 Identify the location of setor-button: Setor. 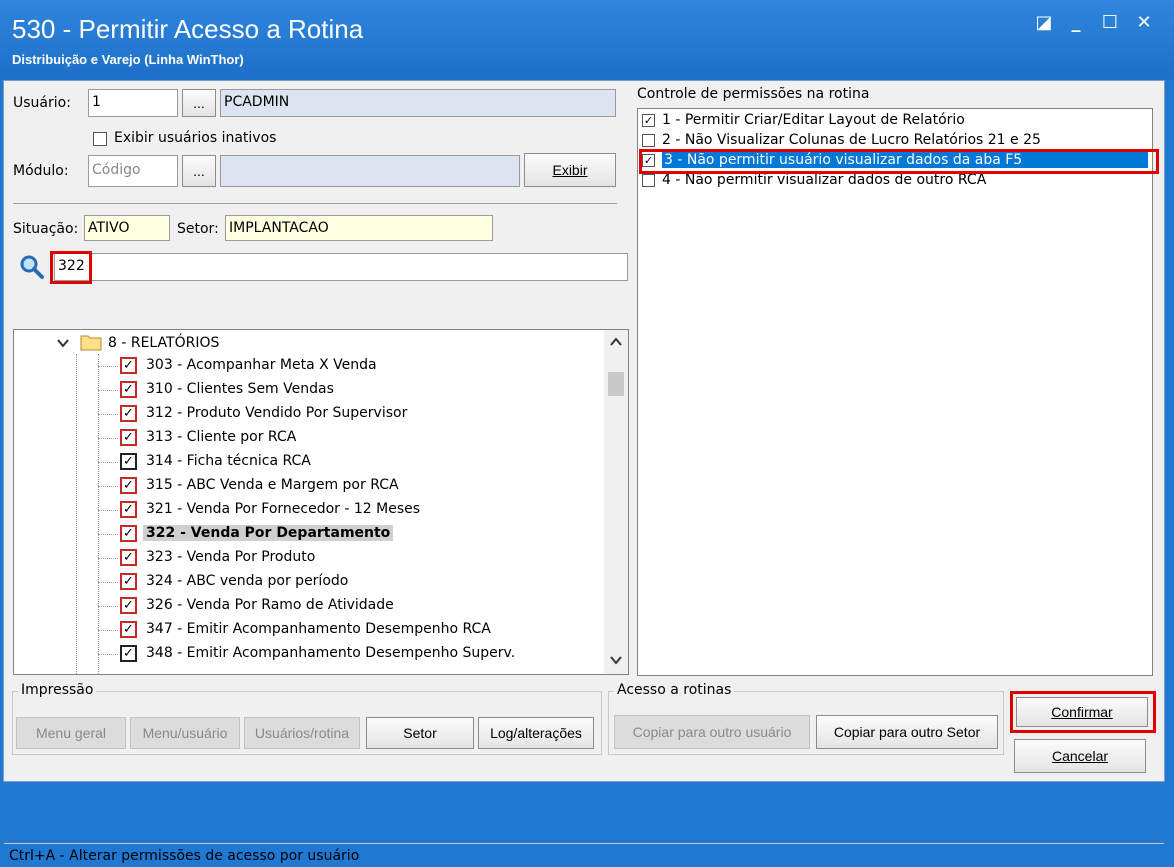
(420, 733).